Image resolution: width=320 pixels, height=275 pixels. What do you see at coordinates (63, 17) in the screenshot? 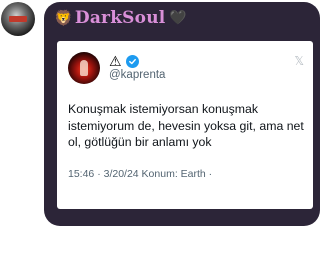
I see `lion-emoji-icon: 🦁` at bounding box center [63, 17].